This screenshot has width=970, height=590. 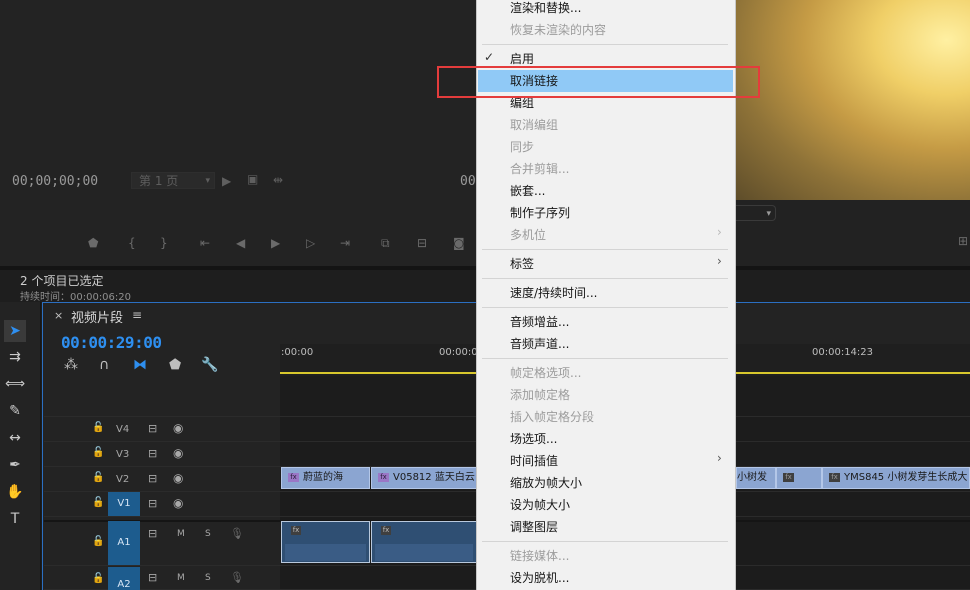 I want to click on duration-text: 持续时间：00:00:06:20, so click(x=76, y=297).